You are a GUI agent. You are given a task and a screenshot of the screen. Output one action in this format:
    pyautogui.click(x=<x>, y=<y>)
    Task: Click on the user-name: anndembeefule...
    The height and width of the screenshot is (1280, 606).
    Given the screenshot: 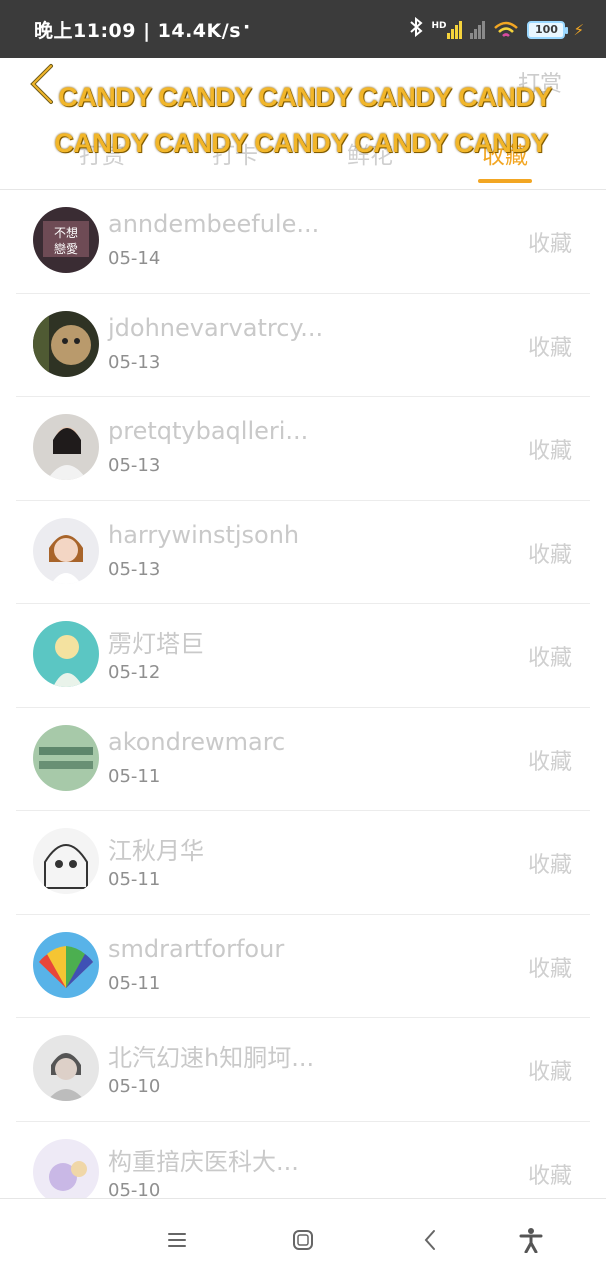 What is the action you would take?
    pyautogui.click(x=214, y=224)
    